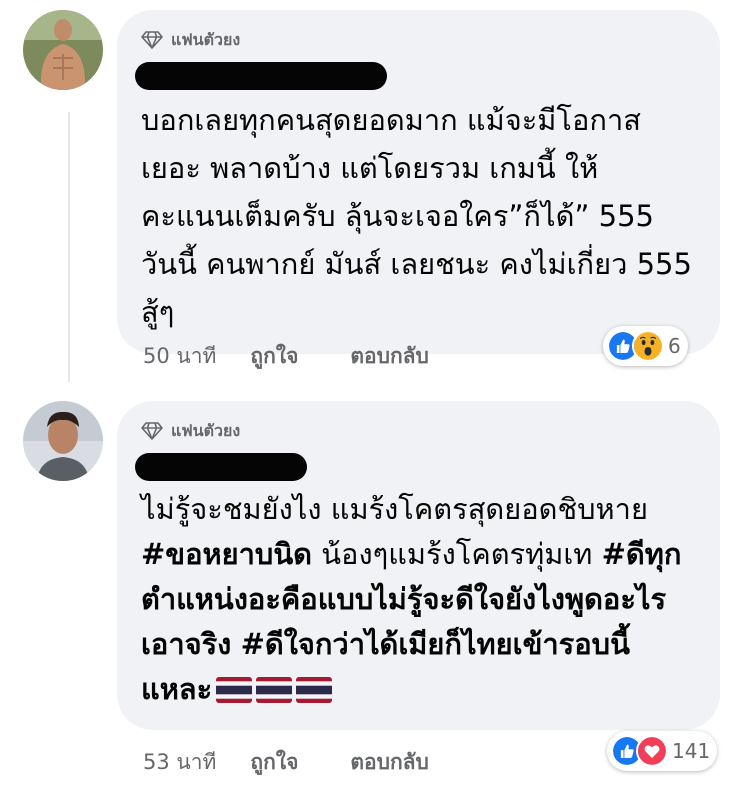 This screenshot has height=794, width=750. What do you see at coordinates (691, 751) in the screenshot?
I see `reaction-count: 141` at bounding box center [691, 751].